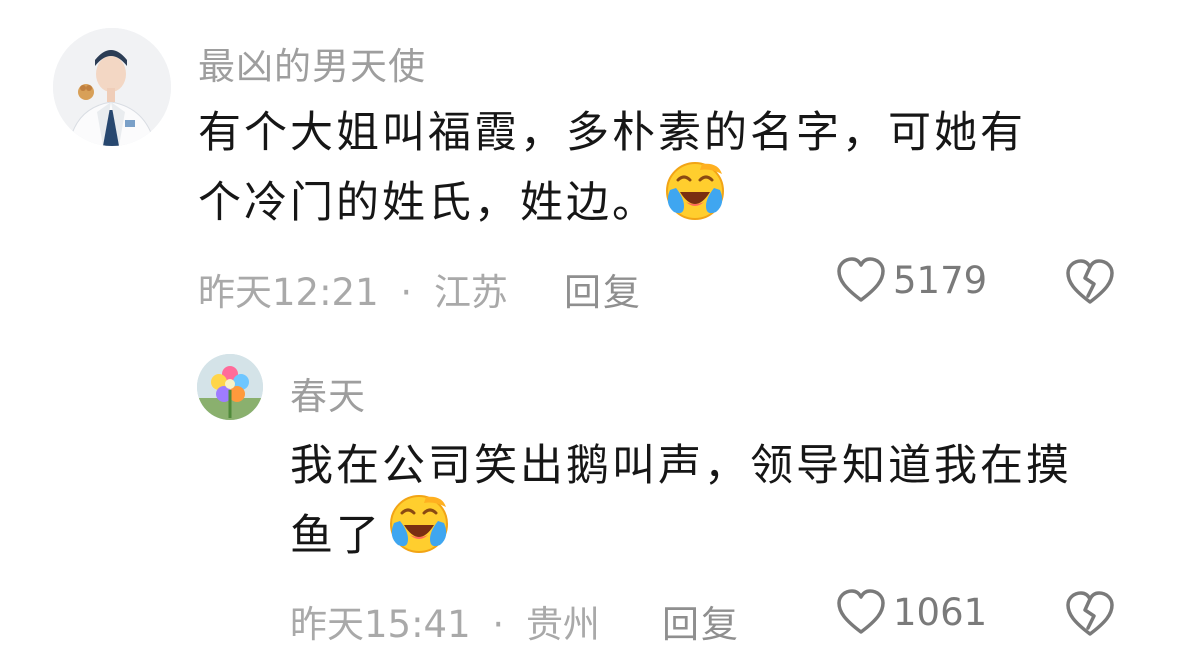 The height and width of the screenshot is (670, 1179). Describe the element at coordinates (380, 624) in the screenshot. I see `comment-time: 昨天15:41` at that location.